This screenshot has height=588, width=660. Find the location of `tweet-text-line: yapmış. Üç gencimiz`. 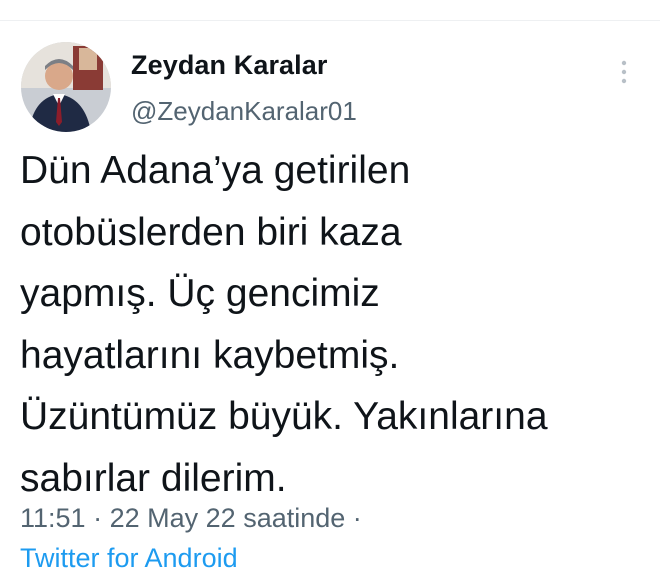

tweet-text-line: yapmış. Üç gencimiz is located at coordinates (200, 293).